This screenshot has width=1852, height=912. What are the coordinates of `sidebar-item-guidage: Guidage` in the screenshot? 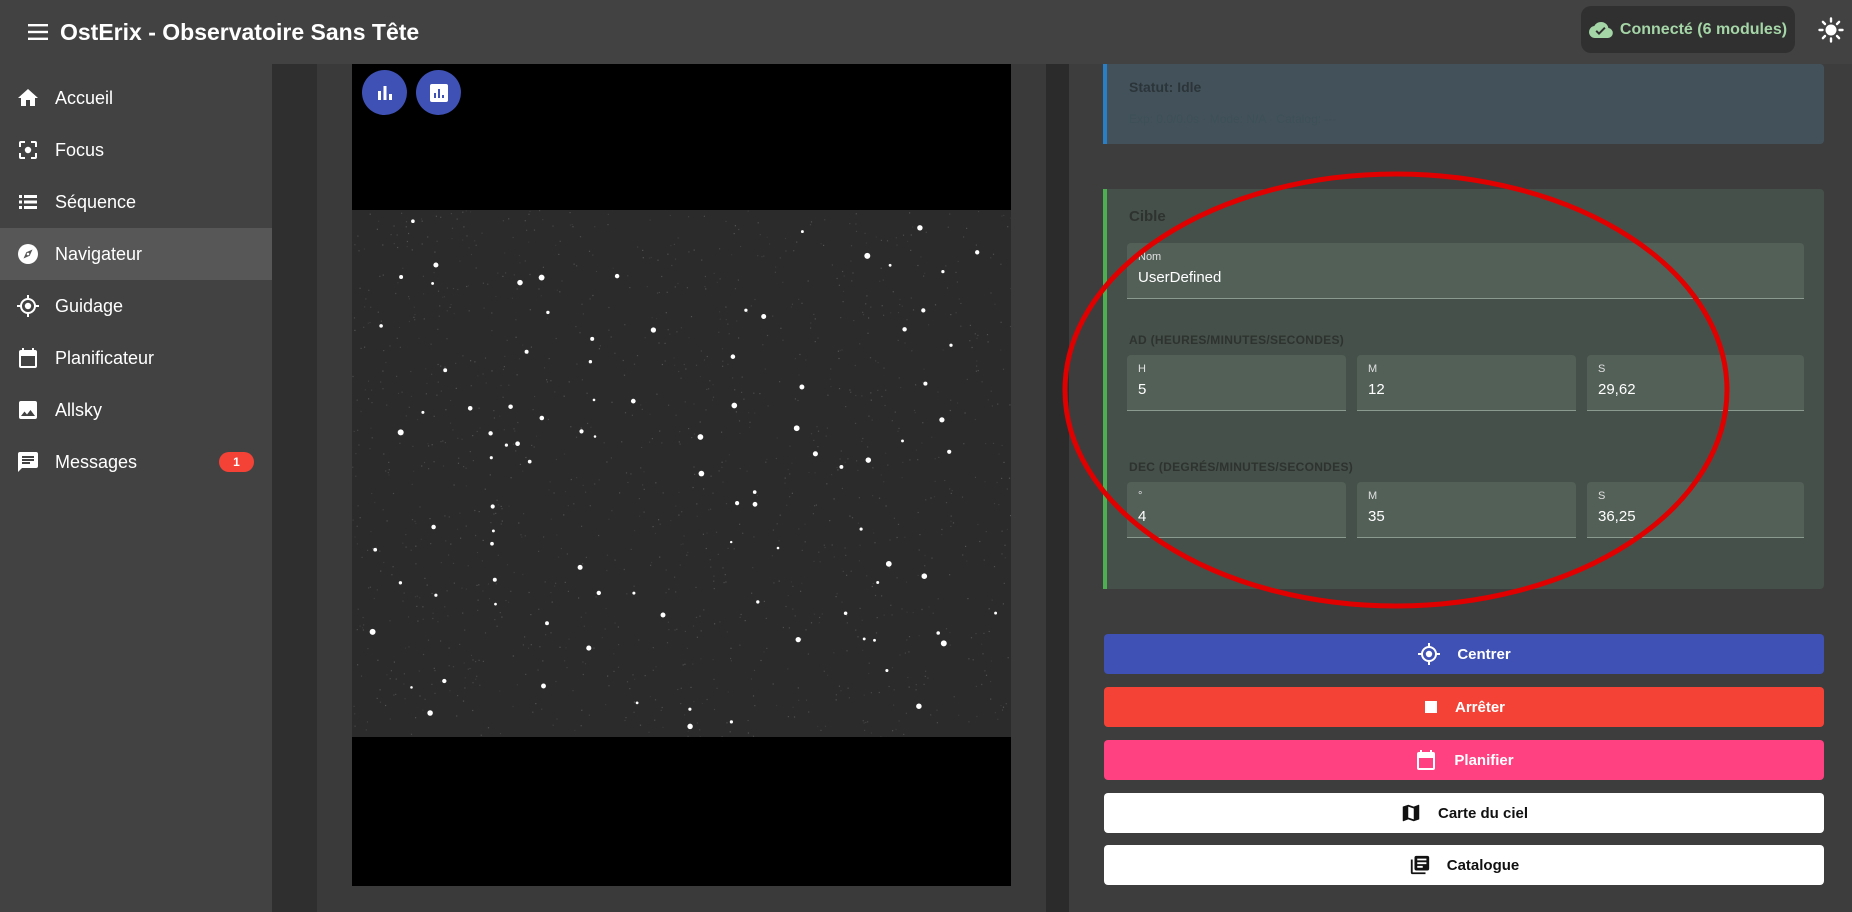 It's located at (136, 306).